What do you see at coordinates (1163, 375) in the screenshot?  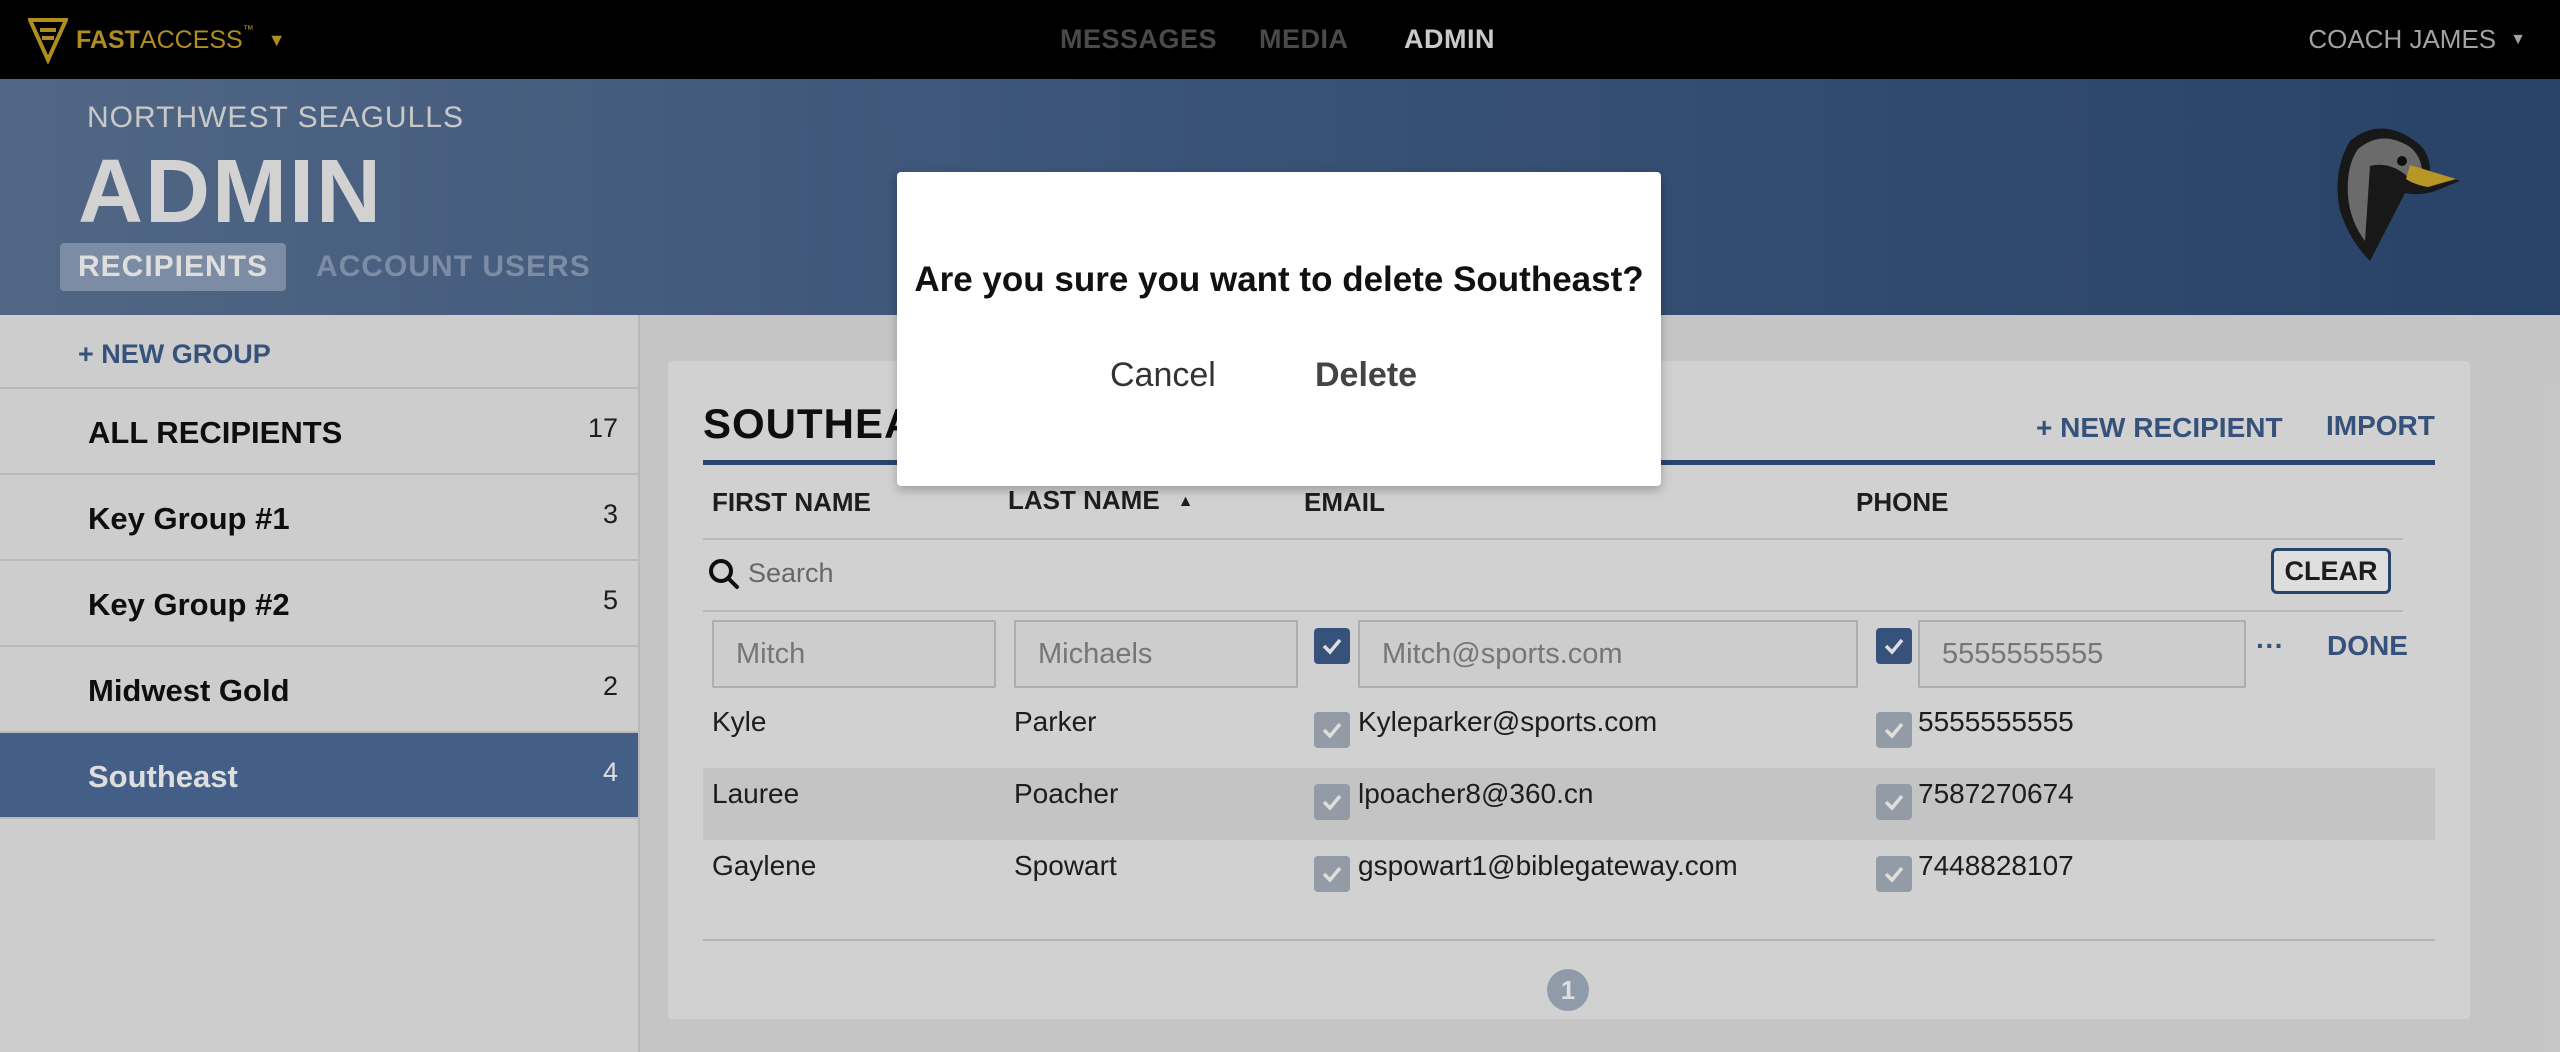 I see `cancel-button: Cancel` at bounding box center [1163, 375].